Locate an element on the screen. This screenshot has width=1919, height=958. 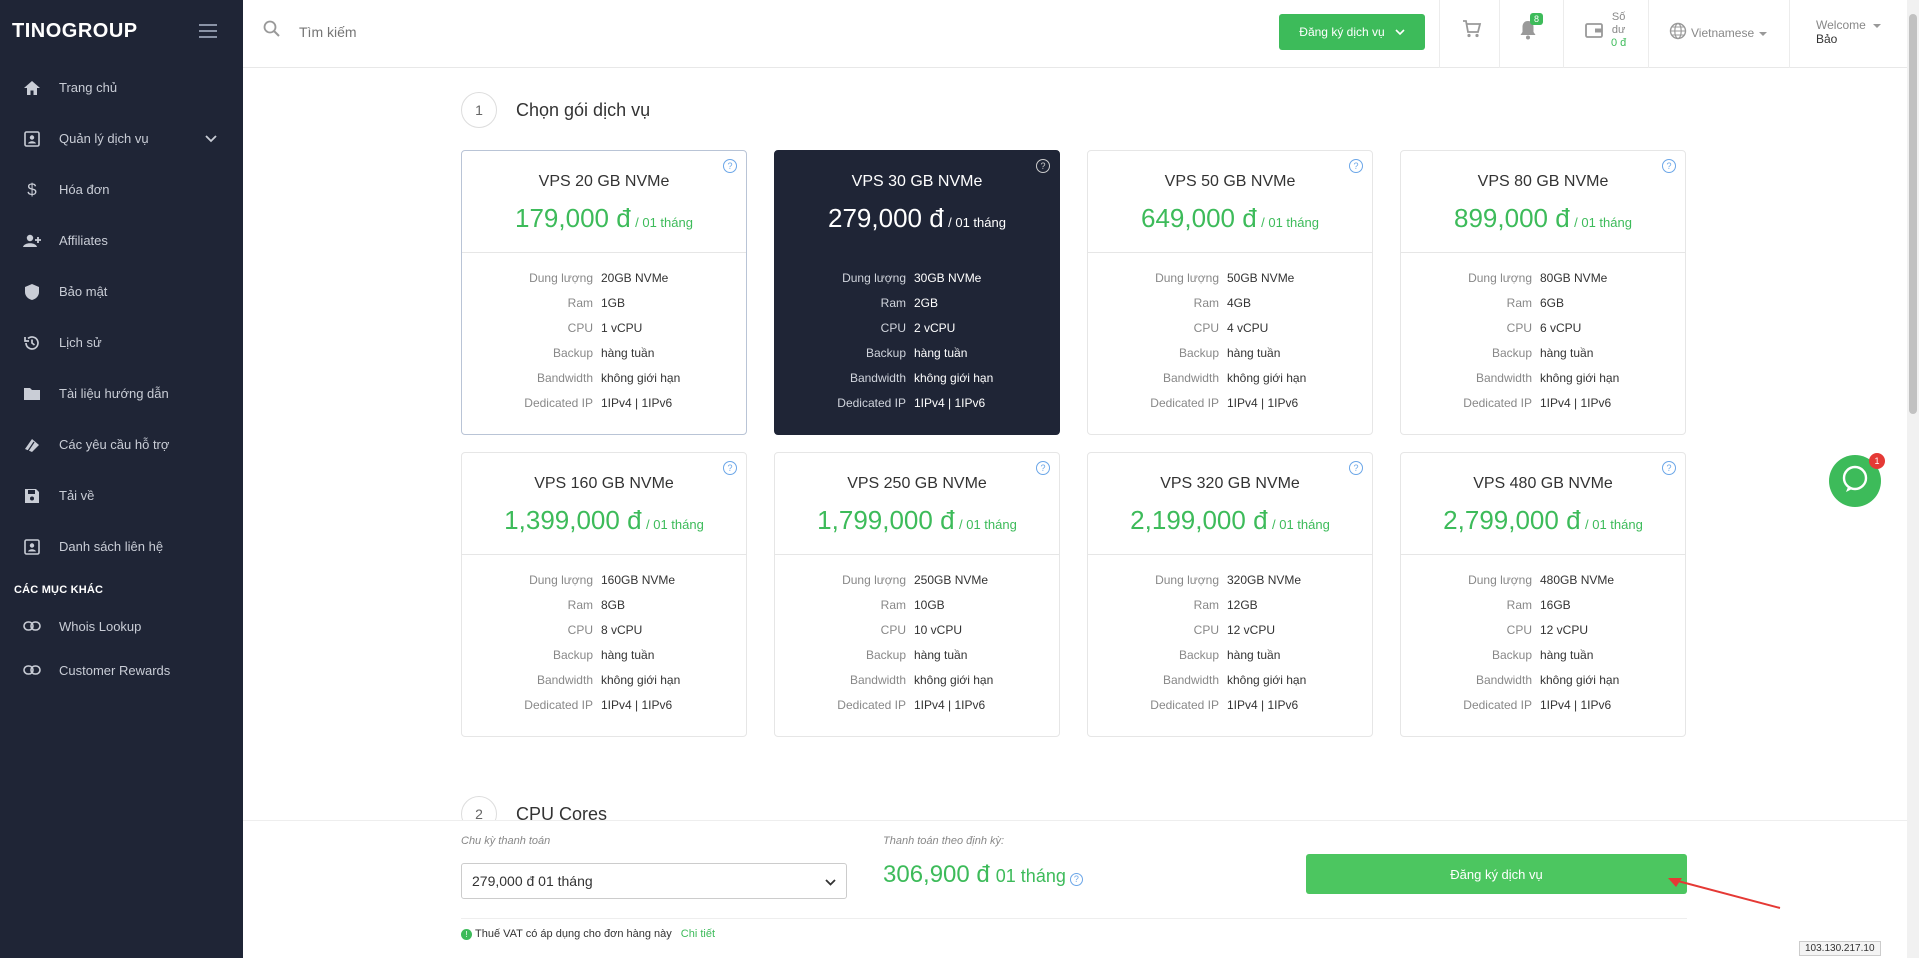
scrollbar-thumb is located at coordinates (1913, 214).